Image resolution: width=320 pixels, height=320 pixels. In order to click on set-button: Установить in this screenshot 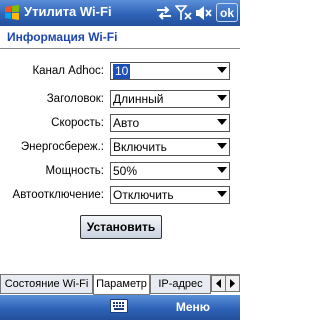, I will do `click(121, 227)`.